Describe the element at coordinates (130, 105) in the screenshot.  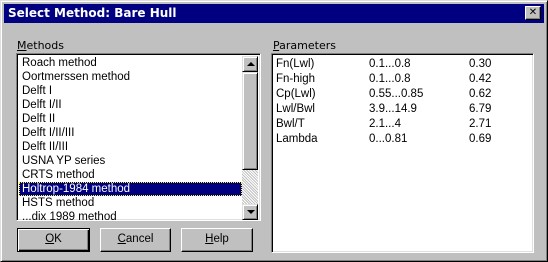
I see `method-list-item: Delft I/II` at that location.